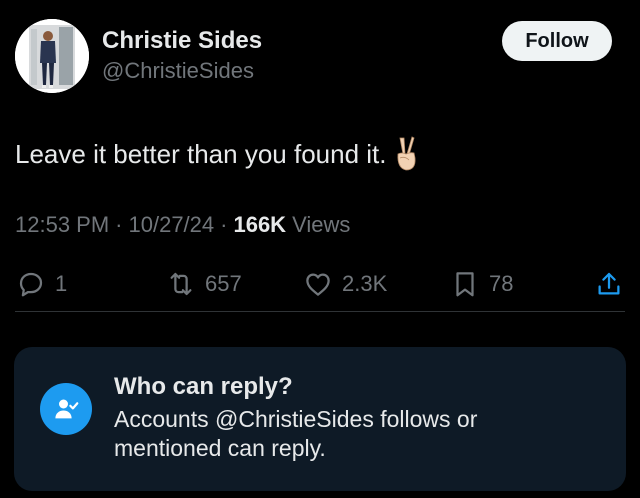 The image size is (640, 498). Describe the element at coordinates (62, 225) in the screenshot. I see `tweet-time: 12:53 PM` at that location.